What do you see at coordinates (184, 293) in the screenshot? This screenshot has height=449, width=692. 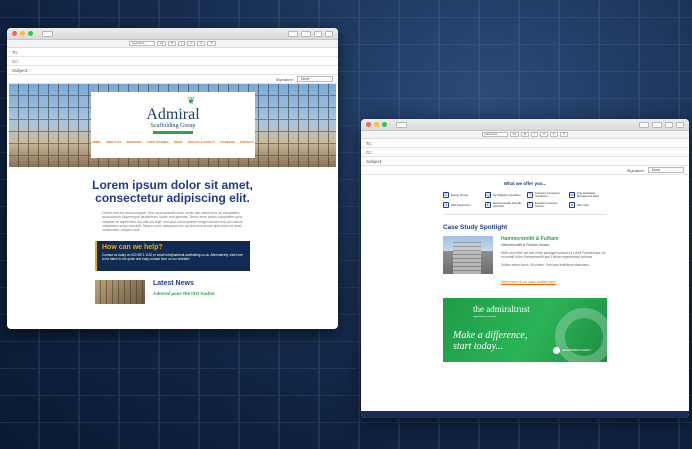 I see `news-item-link: Admiral pass the ISO Audits` at bounding box center [184, 293].